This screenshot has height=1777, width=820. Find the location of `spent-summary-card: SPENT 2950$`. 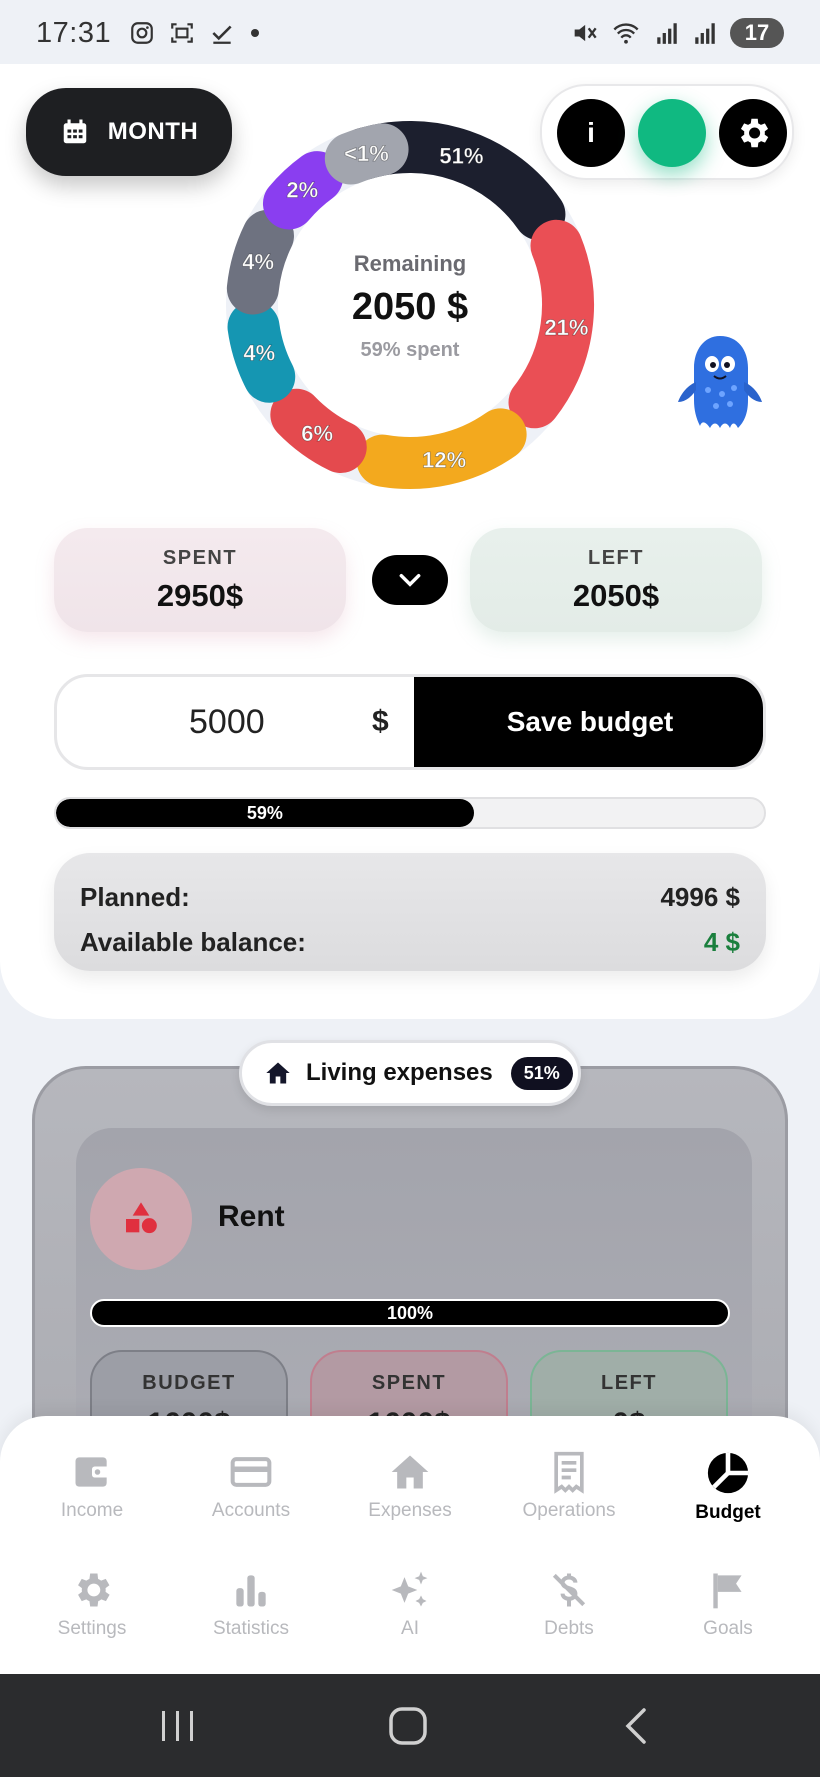

spent-summary-card: SPENT 2950$ is located at coordinates (200, 580).